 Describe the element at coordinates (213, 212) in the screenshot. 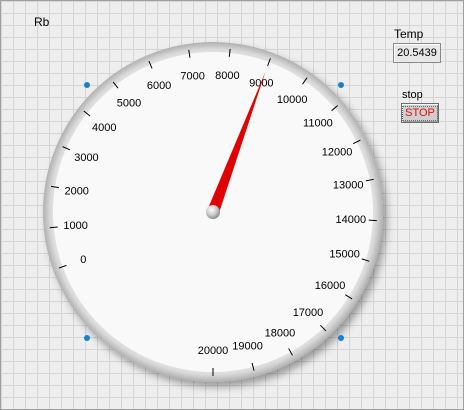

I see `needle-hub` at that location.